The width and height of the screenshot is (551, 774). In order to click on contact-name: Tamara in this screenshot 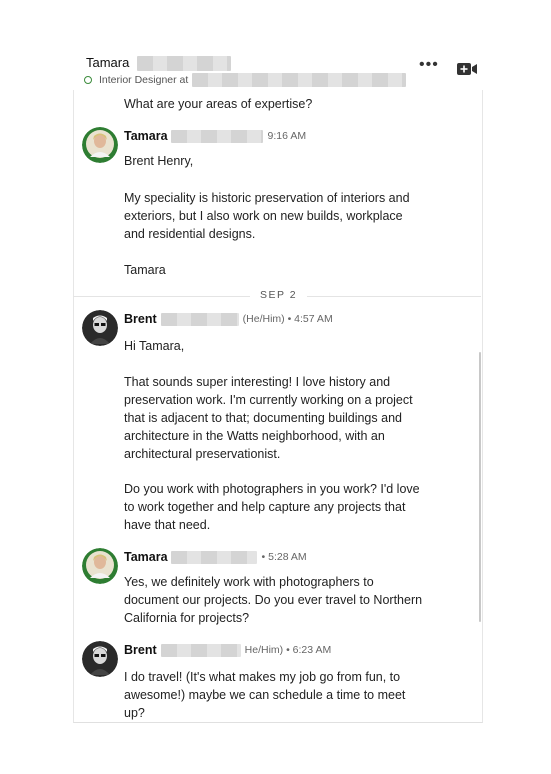, I will do `click(107, 62)`.